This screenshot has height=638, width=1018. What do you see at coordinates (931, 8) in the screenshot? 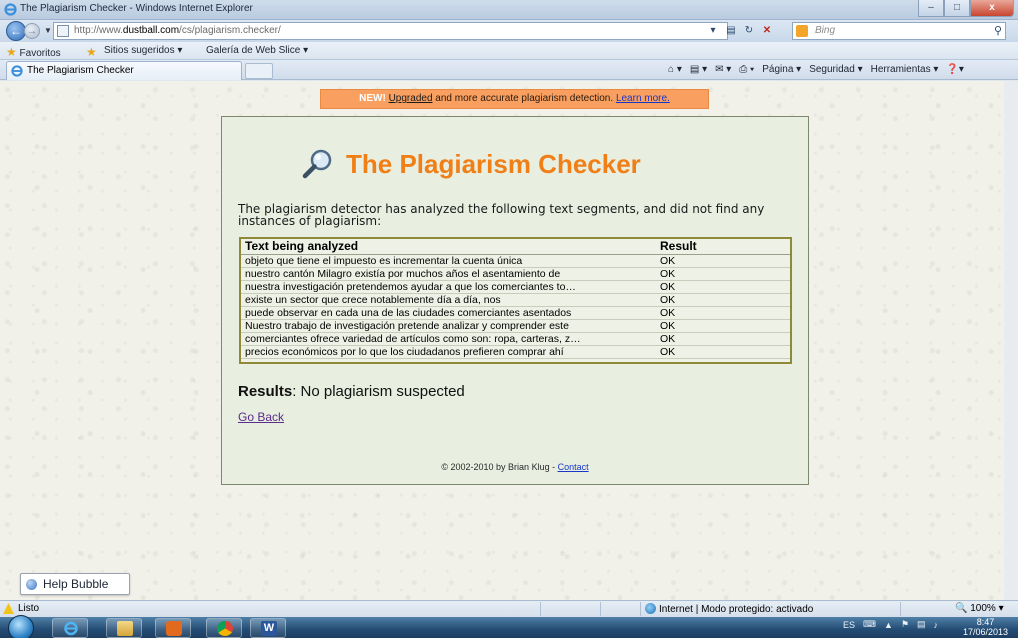
I see `minimize-button: –` at bounding box center [931, 8].